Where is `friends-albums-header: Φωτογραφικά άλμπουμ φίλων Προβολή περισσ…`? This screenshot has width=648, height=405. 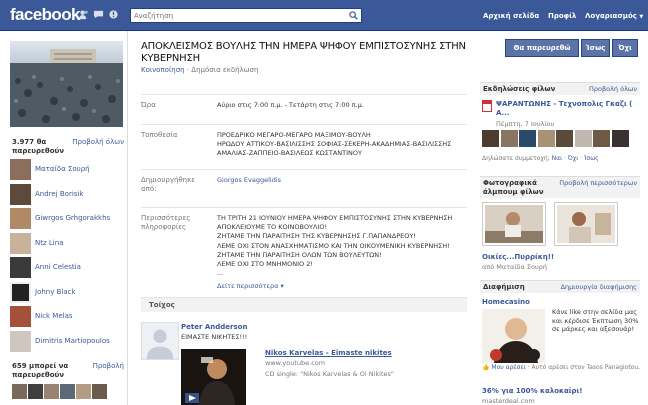 friends-albums-header: Φωτογραφικά άλμπουμ φίλων Προβολή περισσ… is located at coordinates (560, 187).